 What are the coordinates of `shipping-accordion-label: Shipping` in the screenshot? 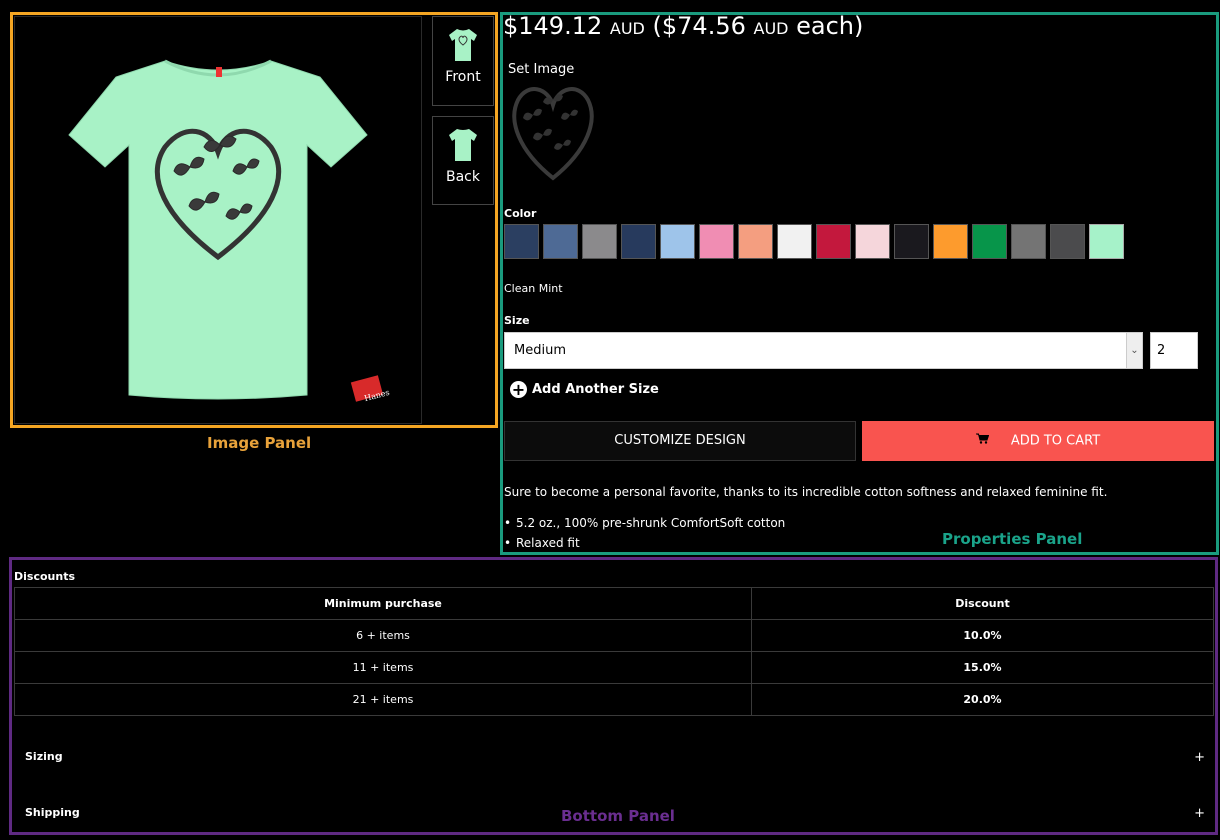 It's located at (52, 812).